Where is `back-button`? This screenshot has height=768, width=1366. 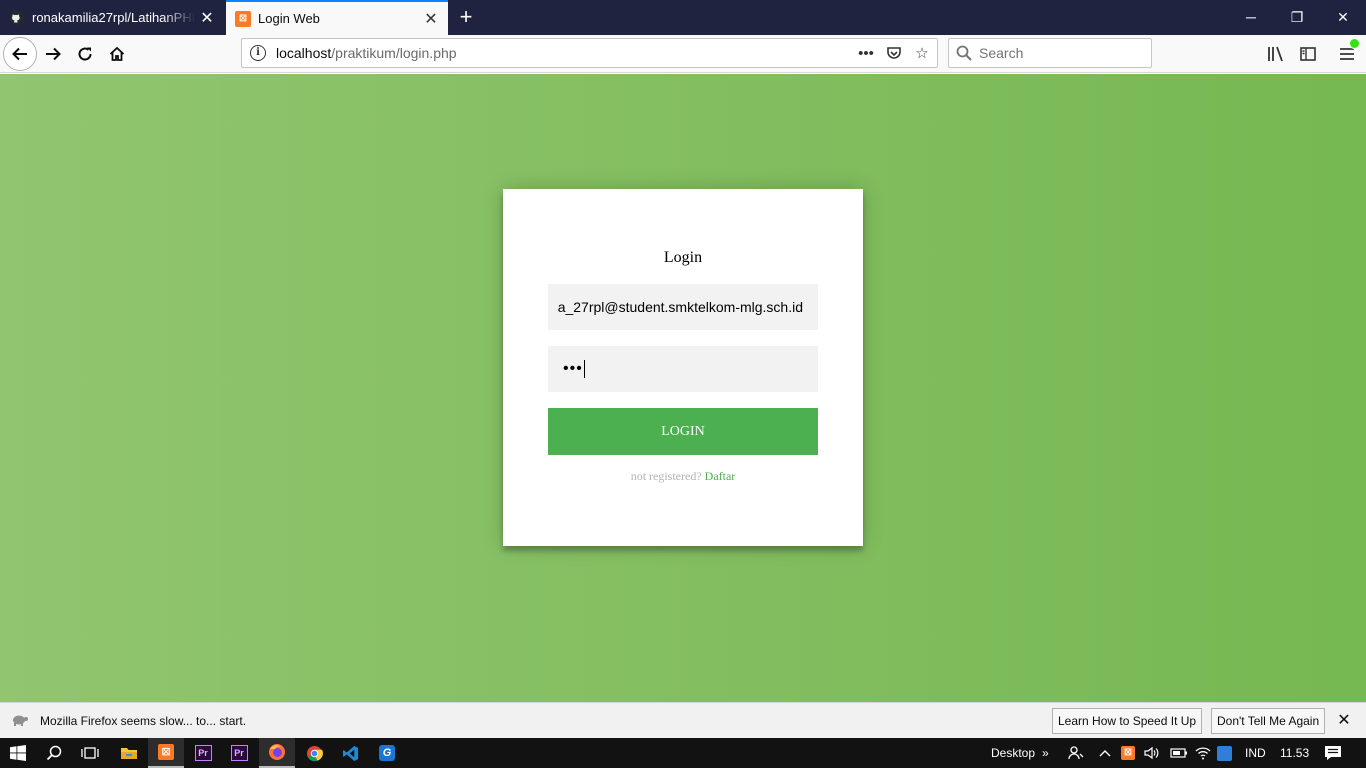
back-button is located at coordinates (20, 54).